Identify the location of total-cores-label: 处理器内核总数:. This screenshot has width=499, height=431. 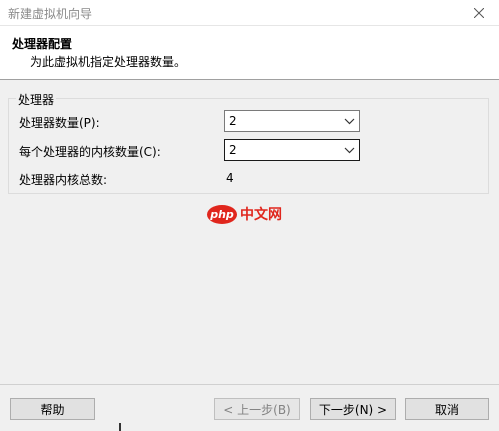
(63, 180).